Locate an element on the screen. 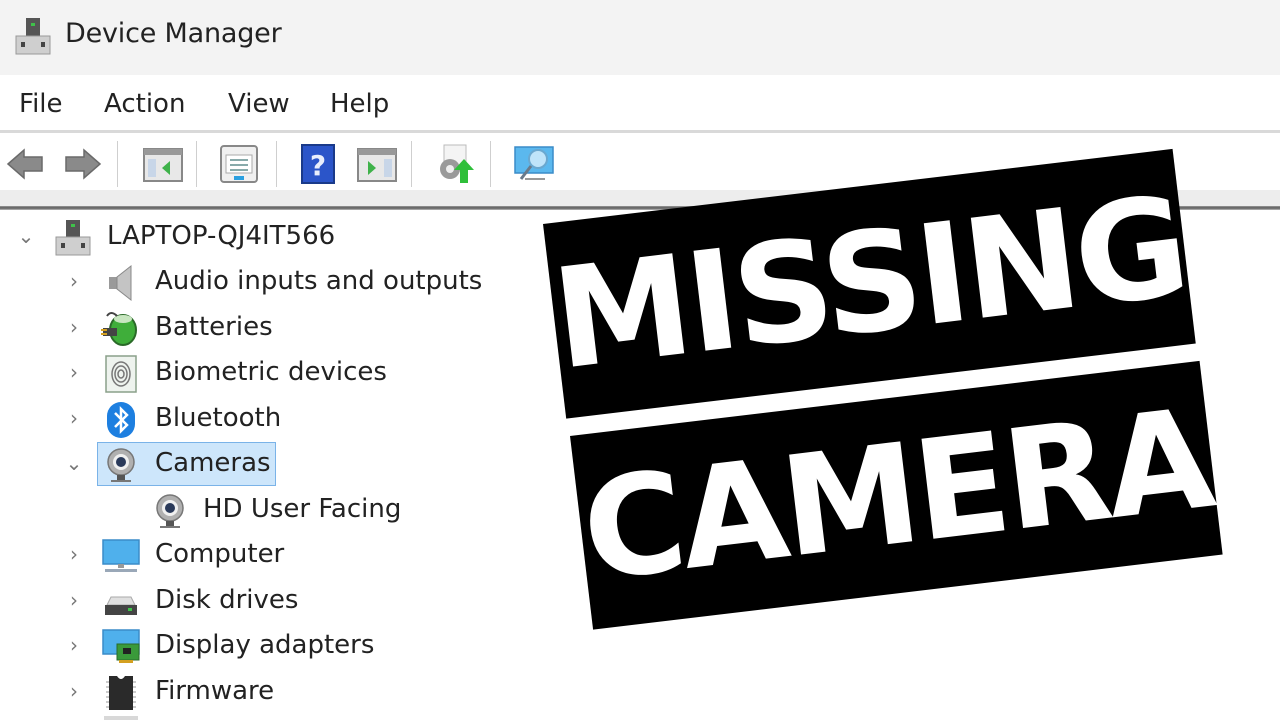  menu-view: View is located at coordinates (259, 104).